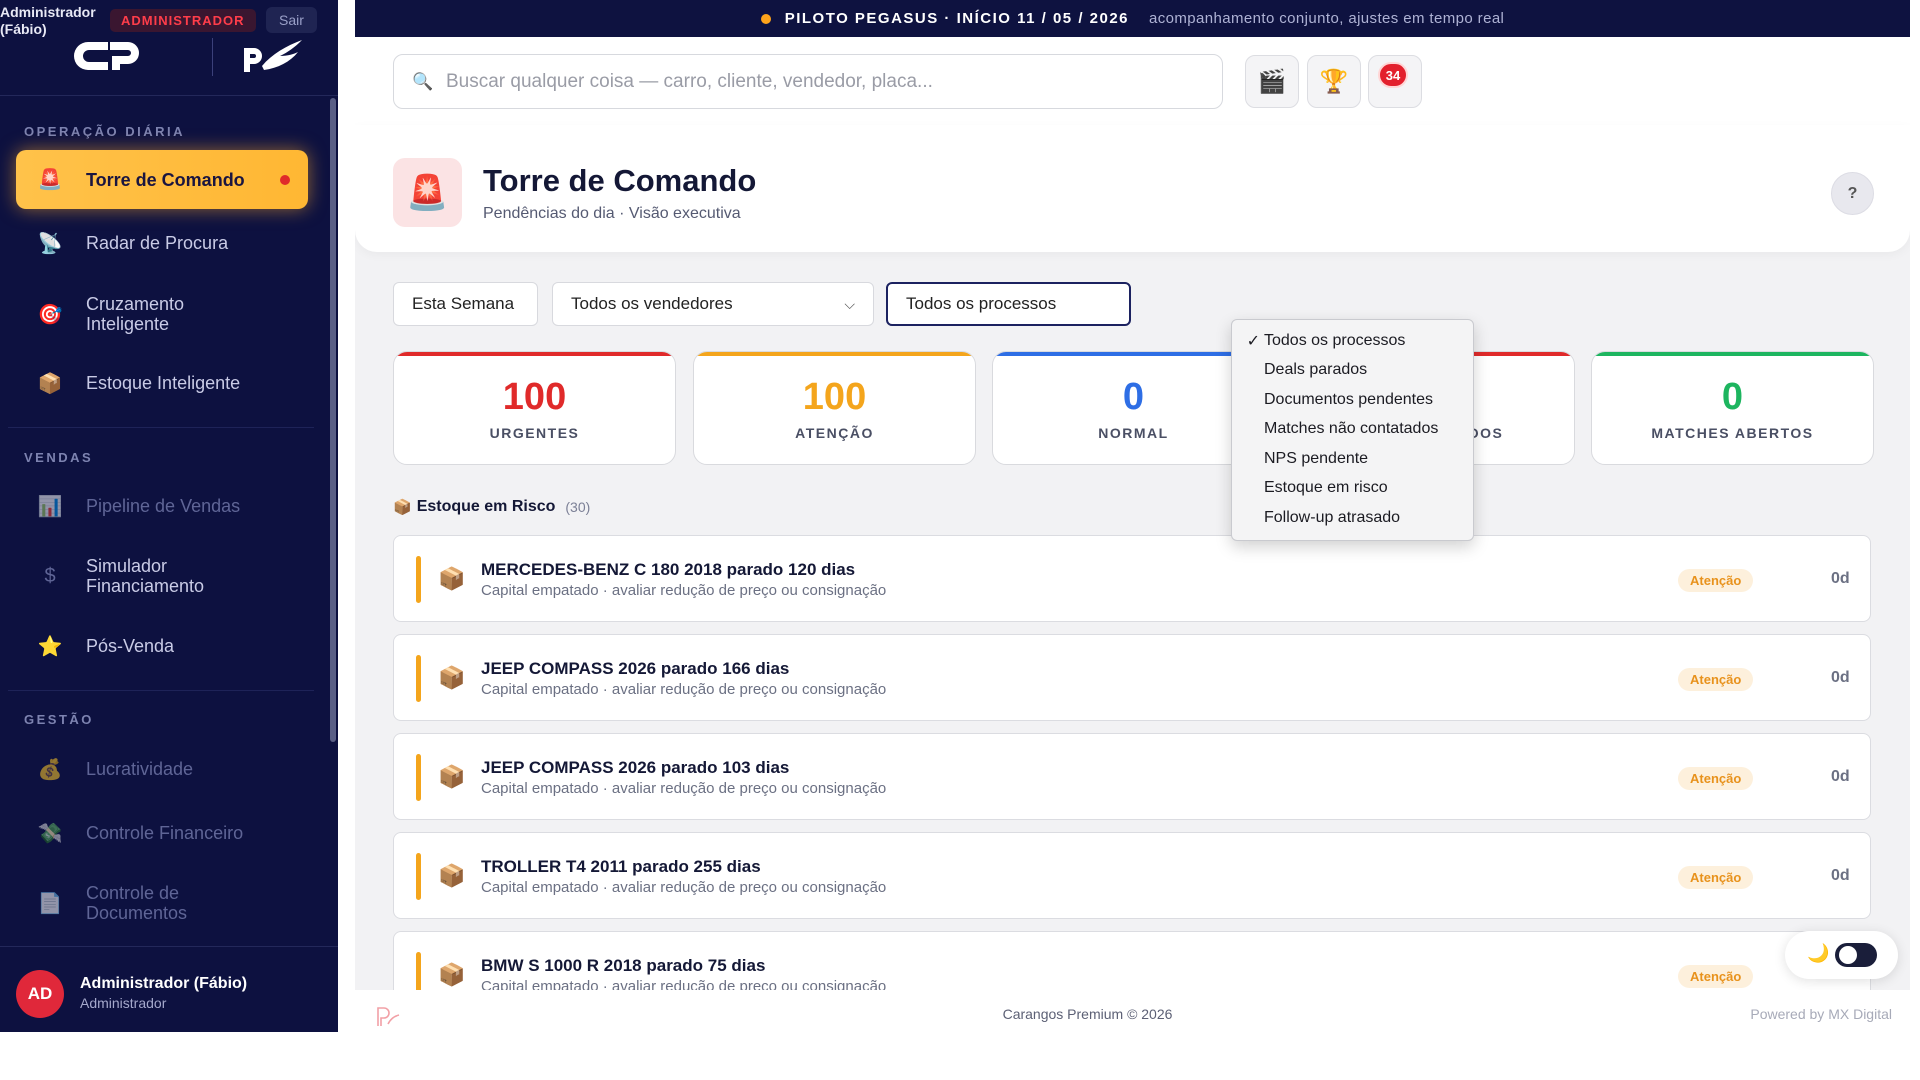 Image resolution: width=1920 pixels, height=1080 pixels. Describe the element at coordinates (50, 243) in the screenshot. I see `satellite-icon: 📡` at that location.